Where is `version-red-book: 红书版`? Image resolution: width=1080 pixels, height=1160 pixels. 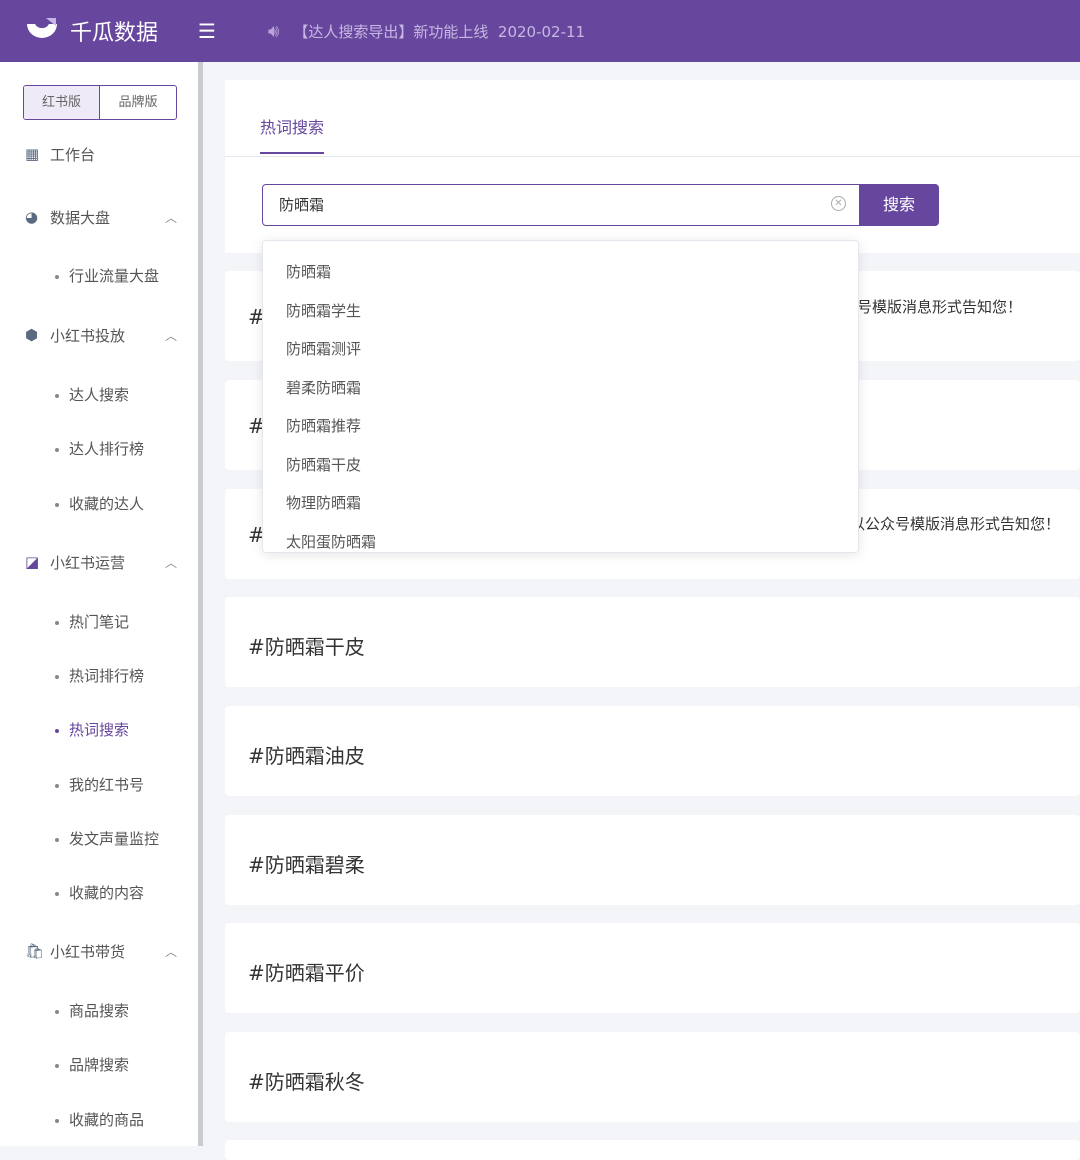
version-red-book: 红书版 is located at coordinates (62, 102).